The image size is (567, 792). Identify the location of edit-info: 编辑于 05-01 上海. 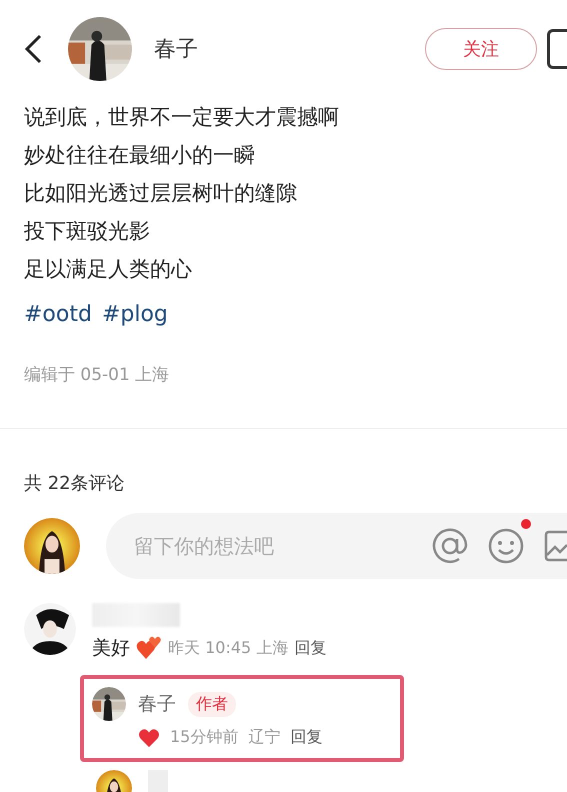
(97, 375).